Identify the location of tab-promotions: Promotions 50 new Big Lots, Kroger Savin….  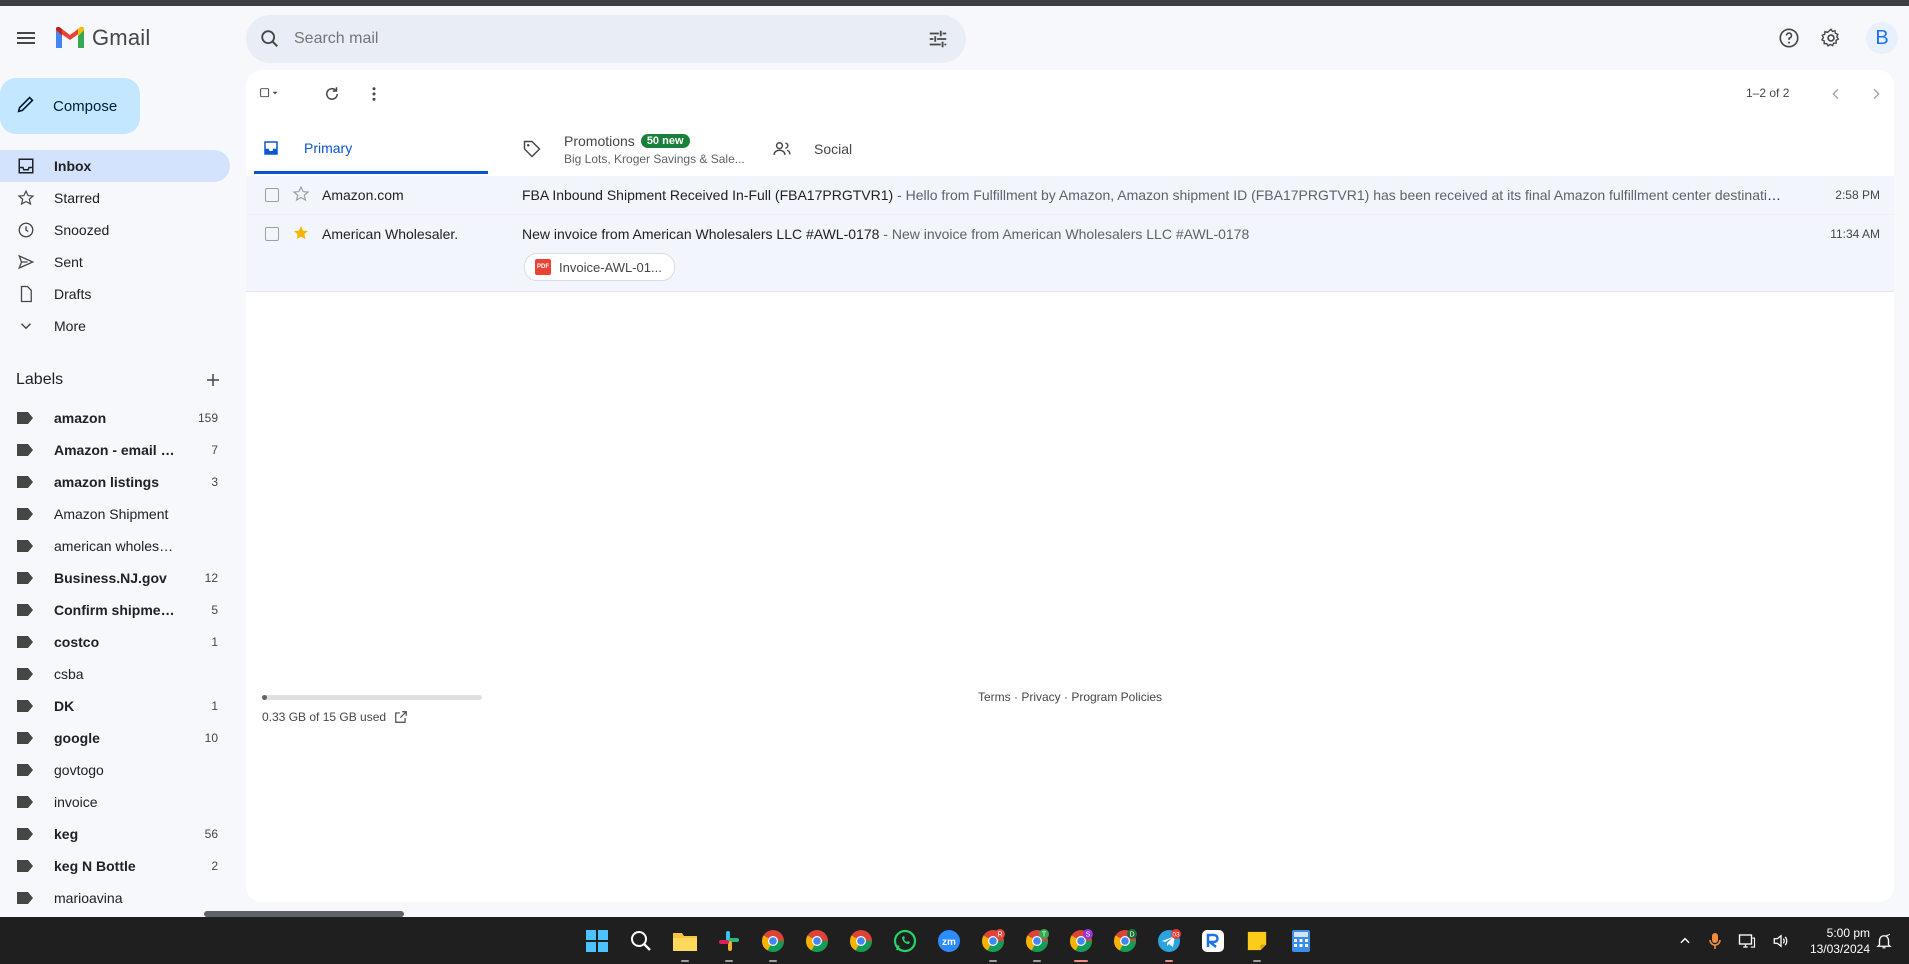
(631, 149).